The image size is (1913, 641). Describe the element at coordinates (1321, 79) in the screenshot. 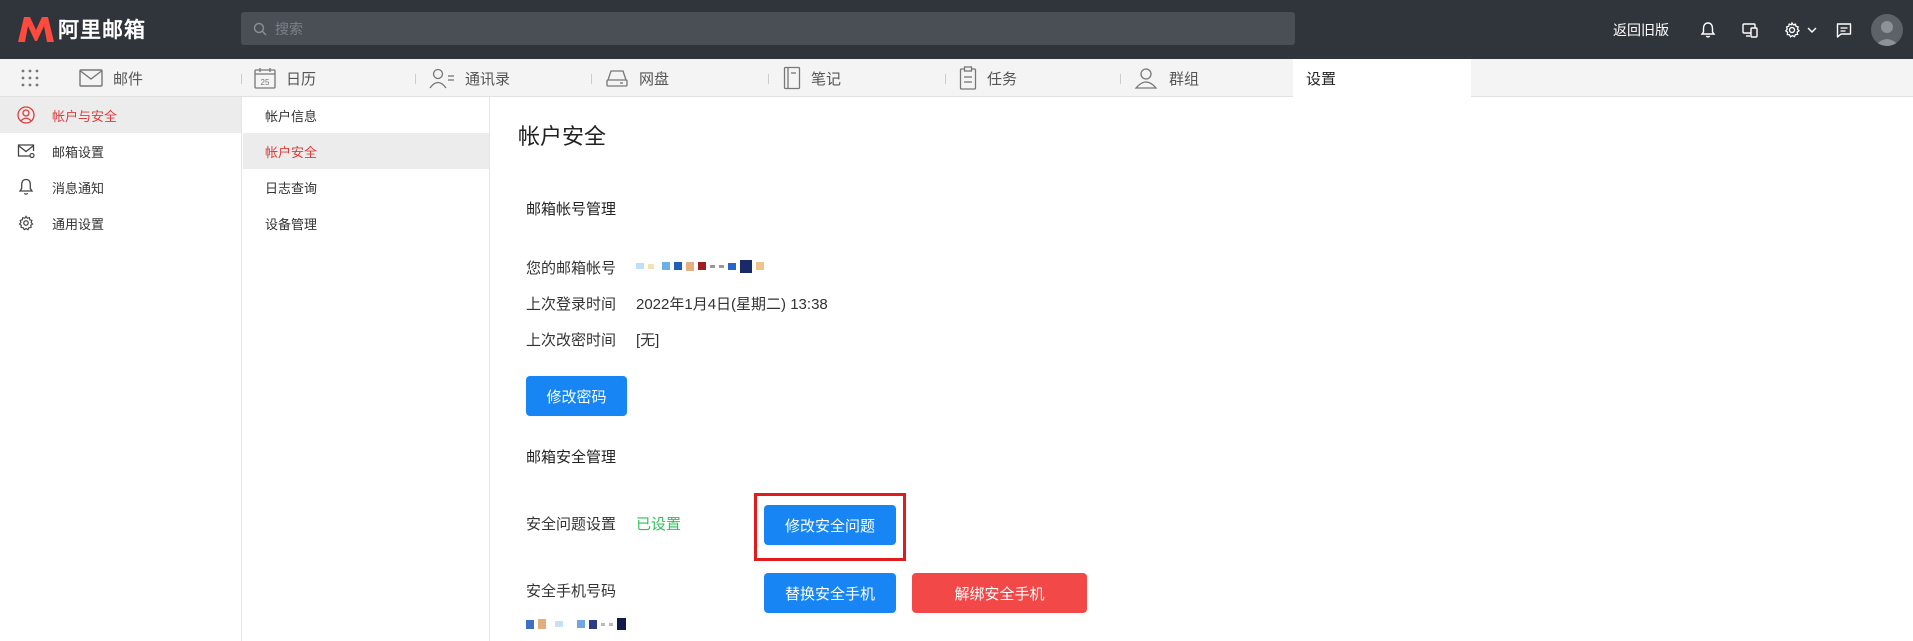

I see `tab-label: 设置` at that location.